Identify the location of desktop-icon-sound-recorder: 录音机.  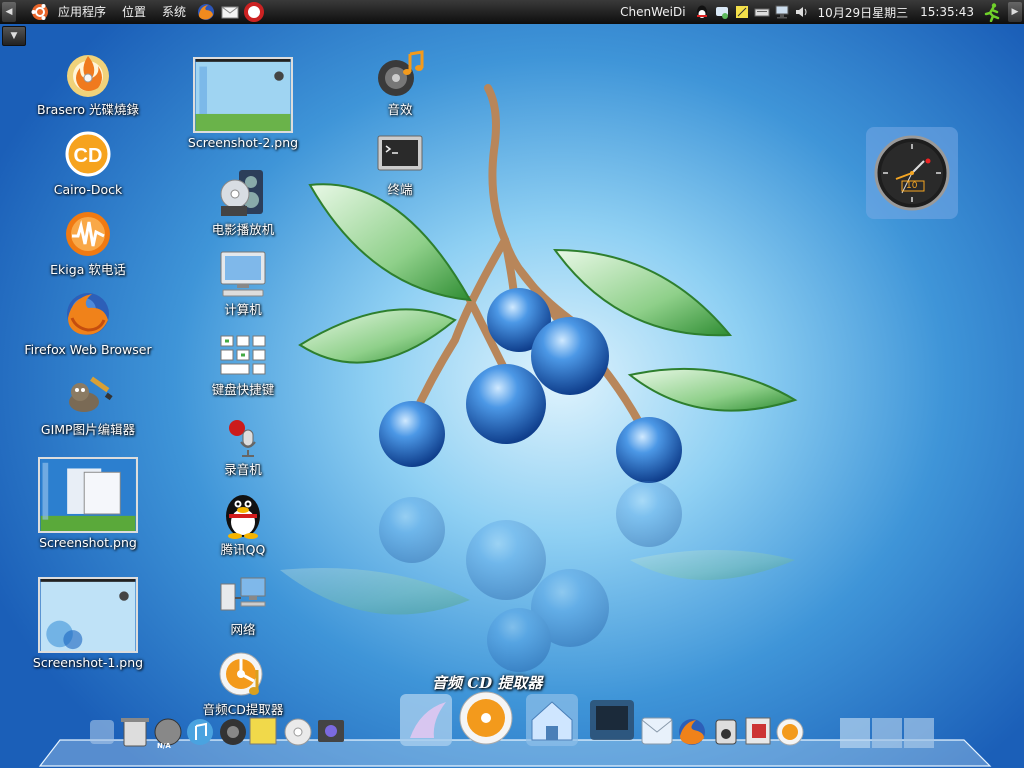
(243, 443).